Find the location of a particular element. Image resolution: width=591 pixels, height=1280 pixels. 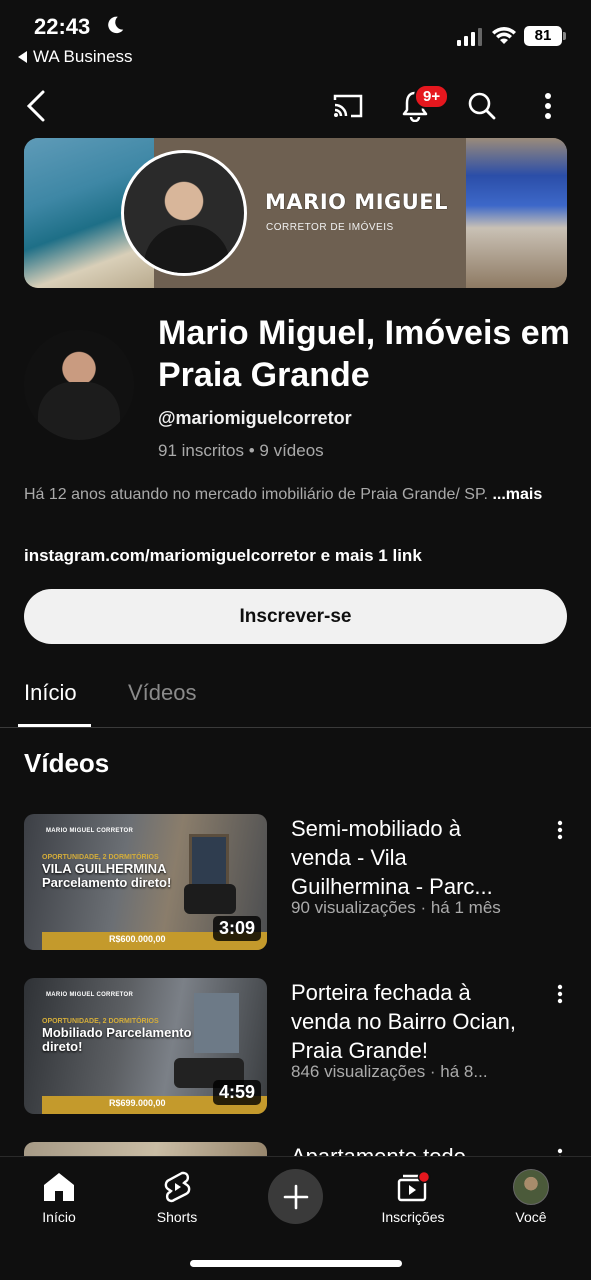

cast-button is located at coordinates (348, 106).